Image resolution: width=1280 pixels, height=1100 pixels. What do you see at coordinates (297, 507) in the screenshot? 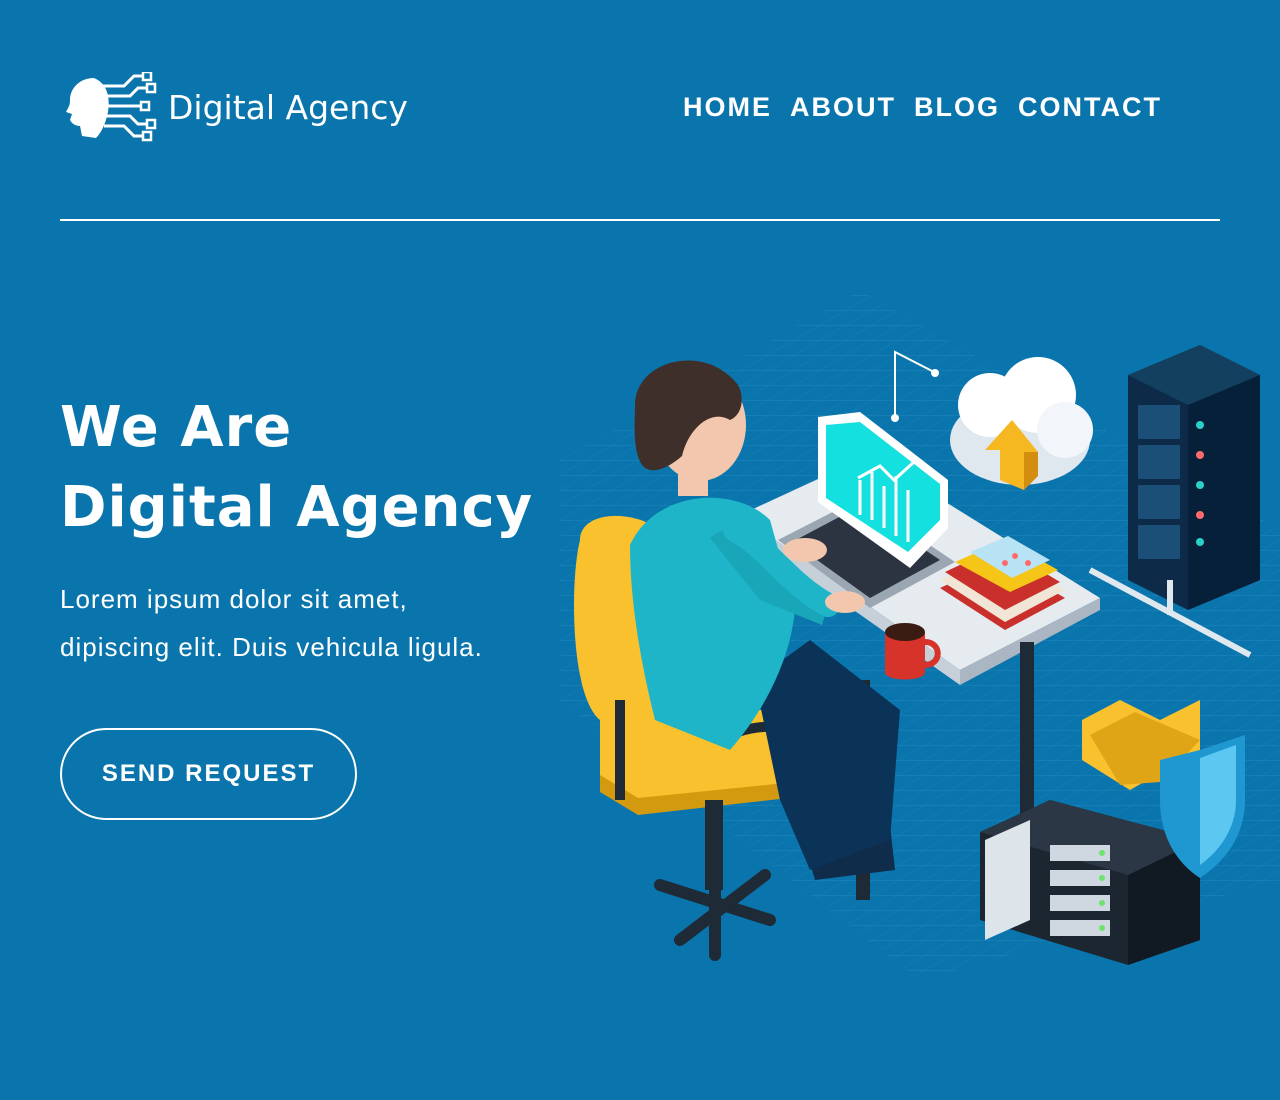
I see `hero-title-line-2: Digital Agency` at bounding box center [297, 507].